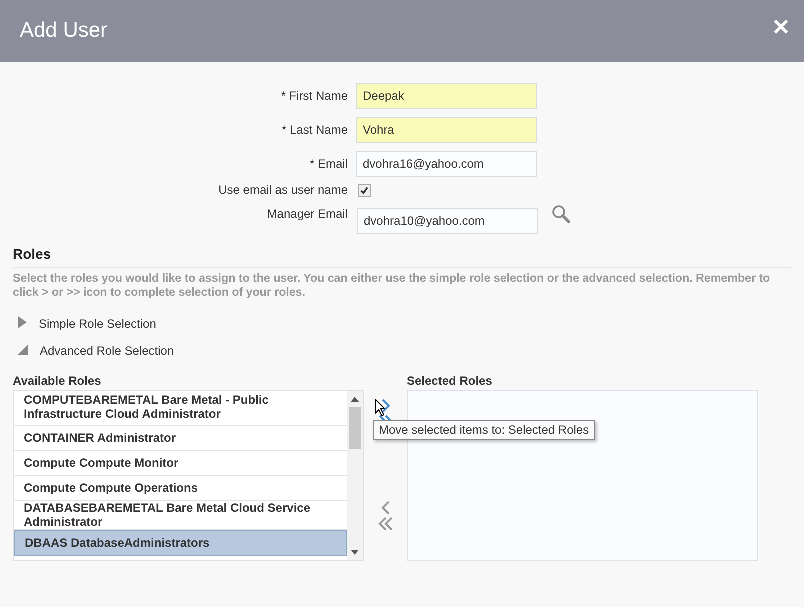 The width and height of the screenshot is (804, 607). What do you see at coordinates (328, 164) in the screenshot?
I see `field-label: * Email` at bounding box center [328, 164].